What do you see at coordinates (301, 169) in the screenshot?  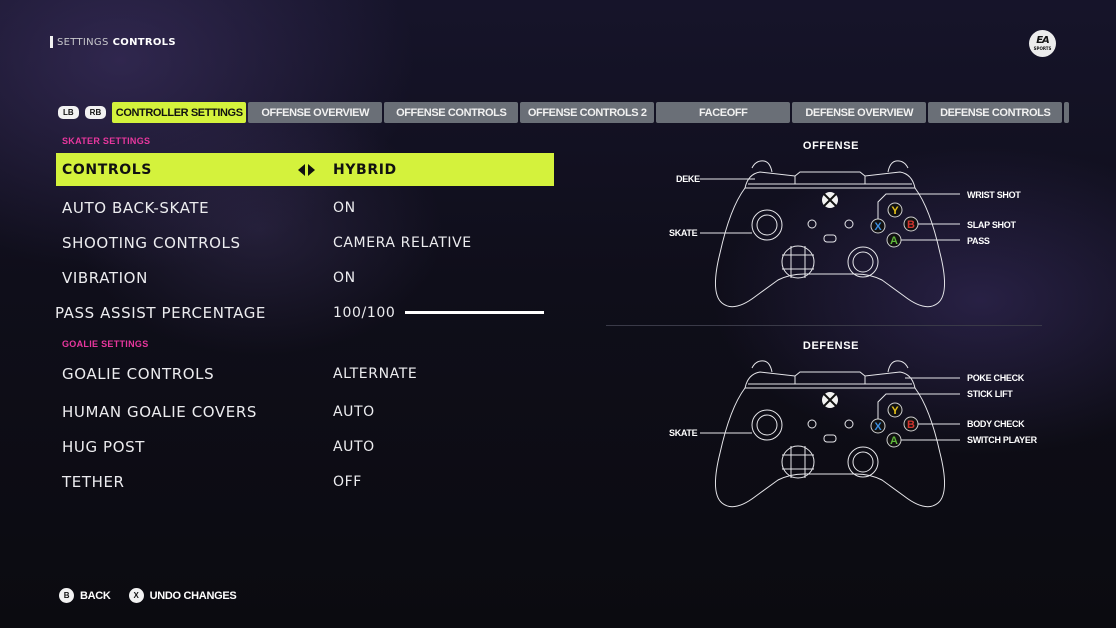 I see `arrow-left-icon` at bounding box center [301, 169].